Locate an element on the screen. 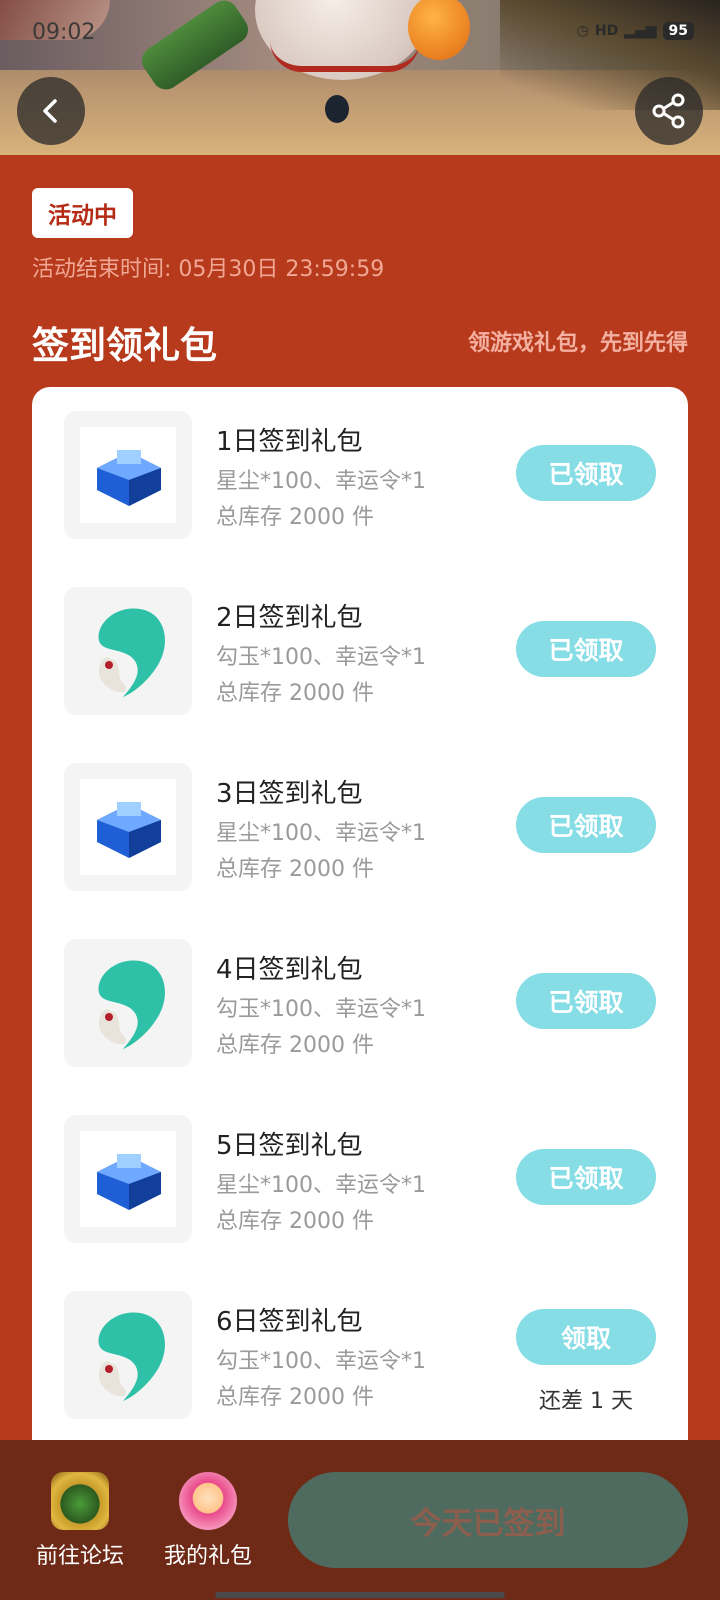 The width and height of the screenshot is (720, 1600). banner-art-shadow is located at coordinates (337, 109).